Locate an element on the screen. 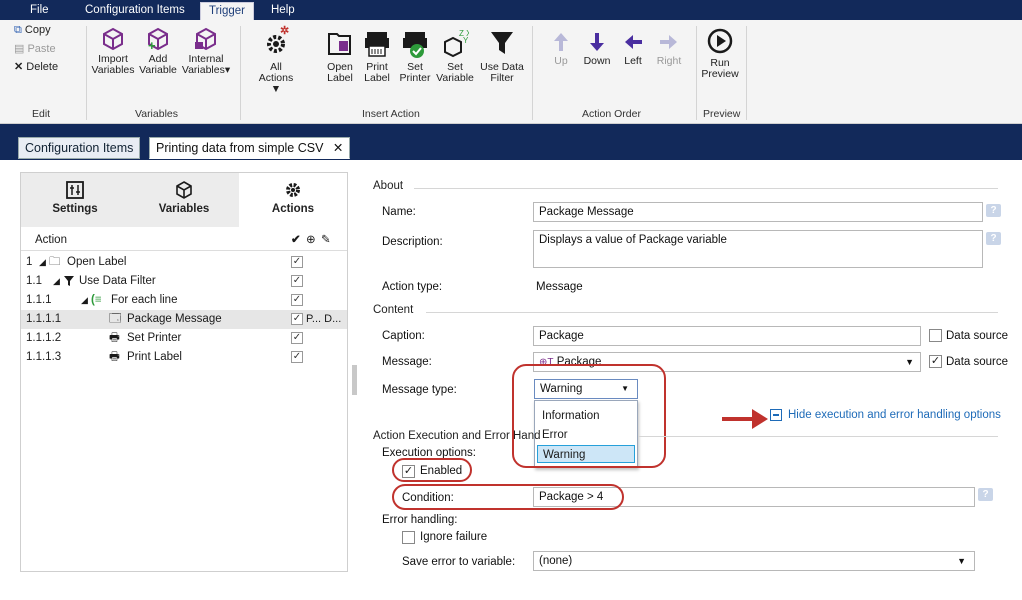 The width and height of the screenshot is (1022, 600). run-preview-icon is located at coordinates (720, 41).